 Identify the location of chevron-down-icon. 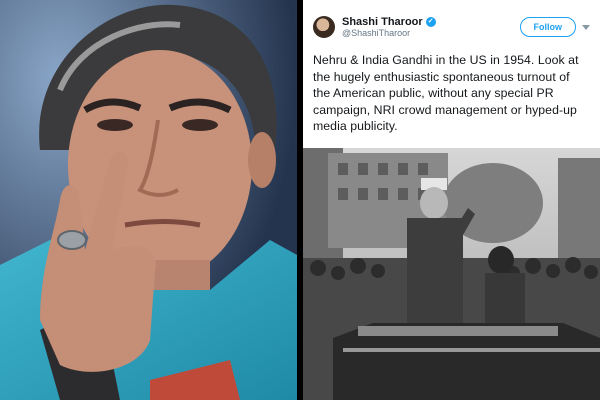
(586, 27).